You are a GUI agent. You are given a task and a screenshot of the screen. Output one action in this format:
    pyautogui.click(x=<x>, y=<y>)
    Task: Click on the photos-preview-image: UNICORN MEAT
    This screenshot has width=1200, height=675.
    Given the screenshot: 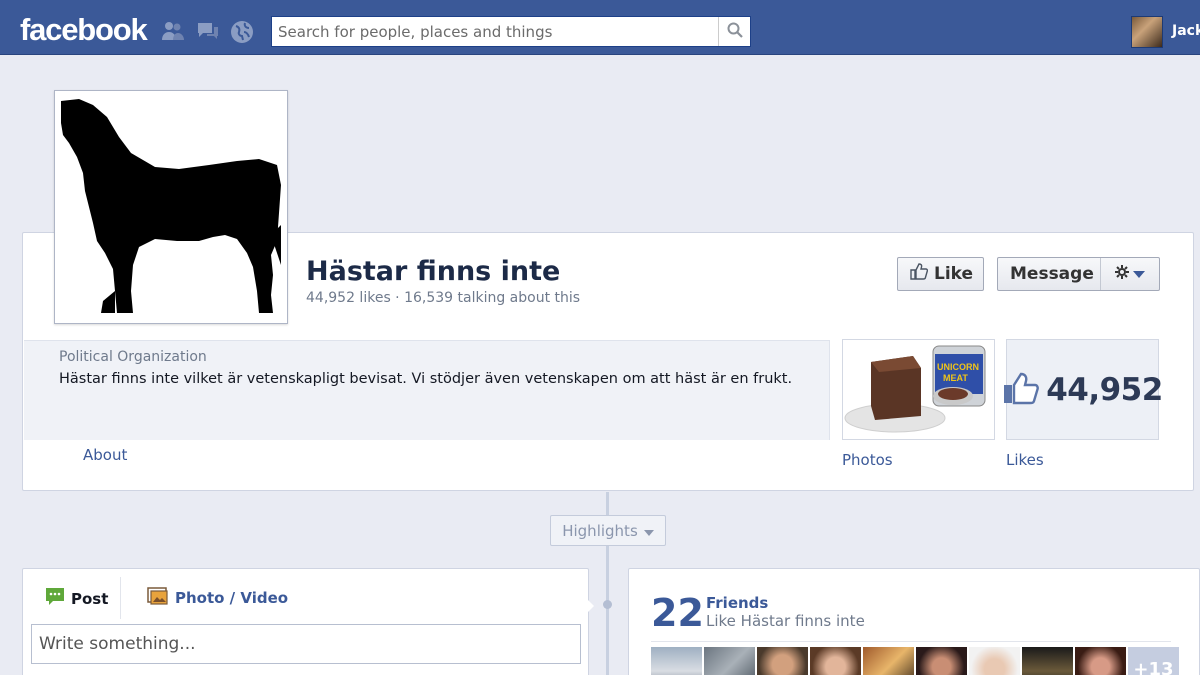 What is the action you would take?
    pyautogui.click(x=918, y=389)
    